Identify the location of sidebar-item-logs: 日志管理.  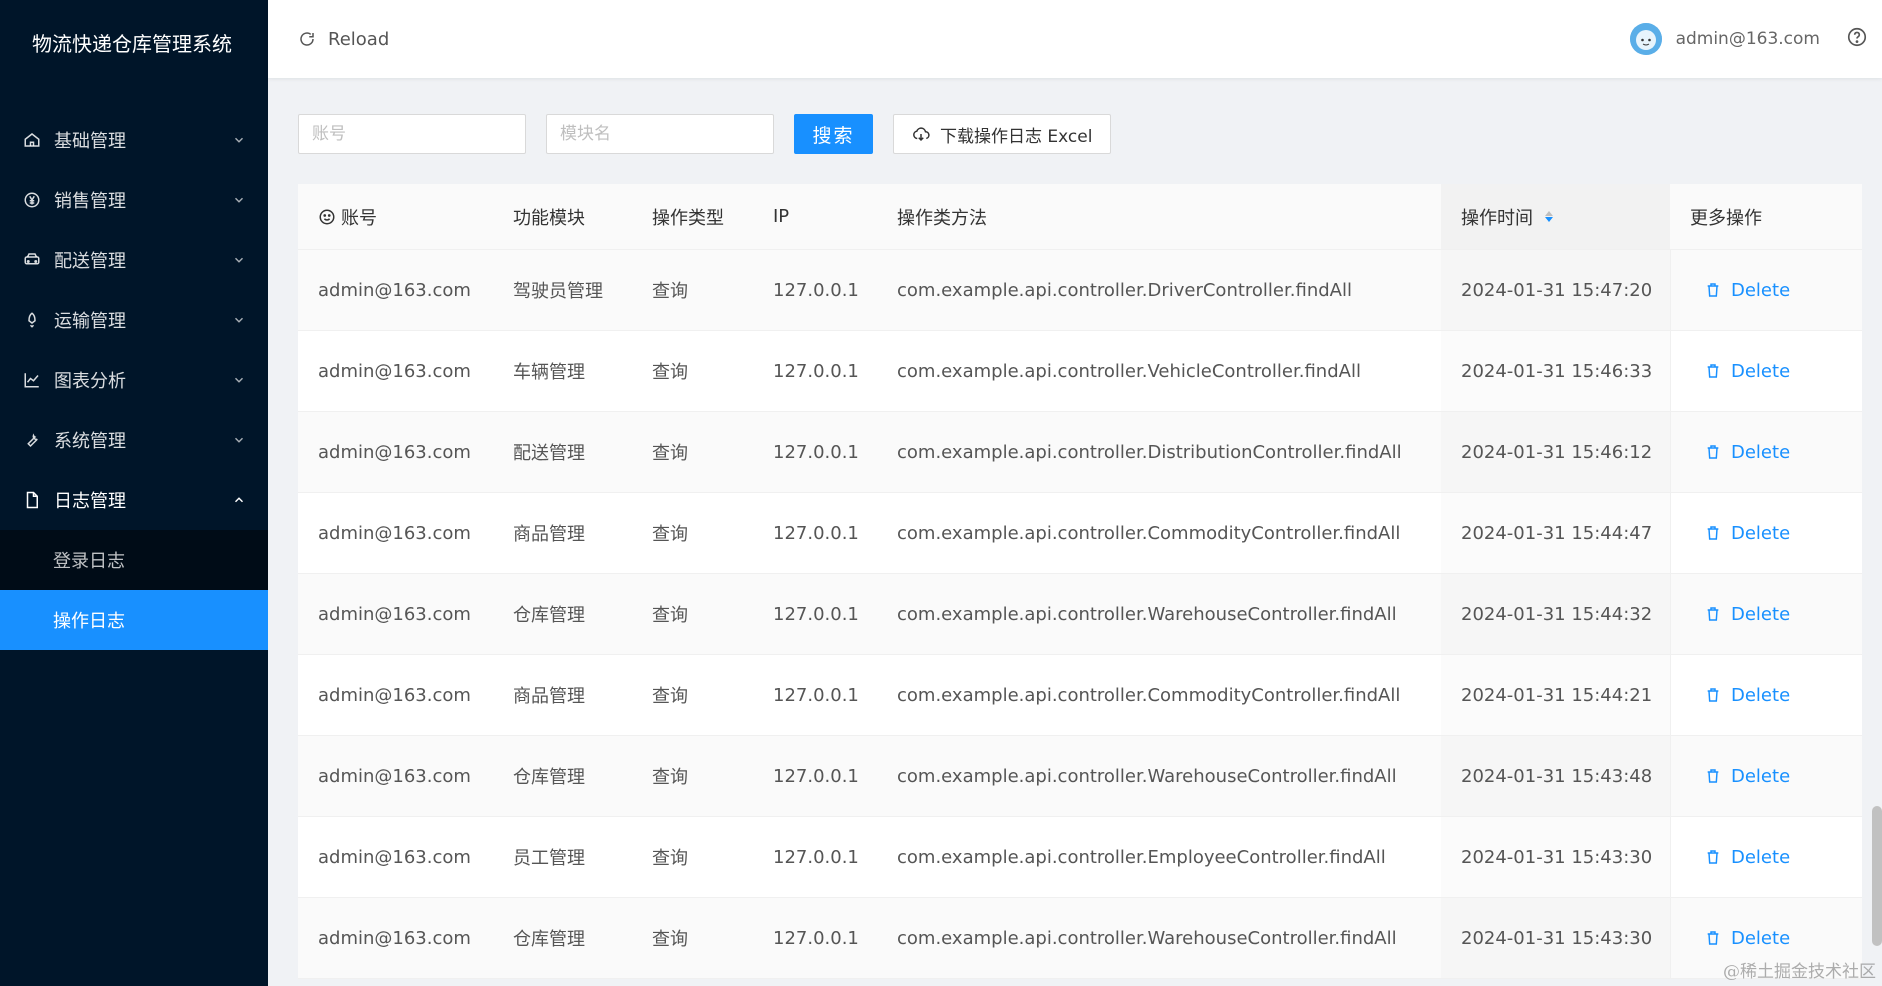
(134, 500).